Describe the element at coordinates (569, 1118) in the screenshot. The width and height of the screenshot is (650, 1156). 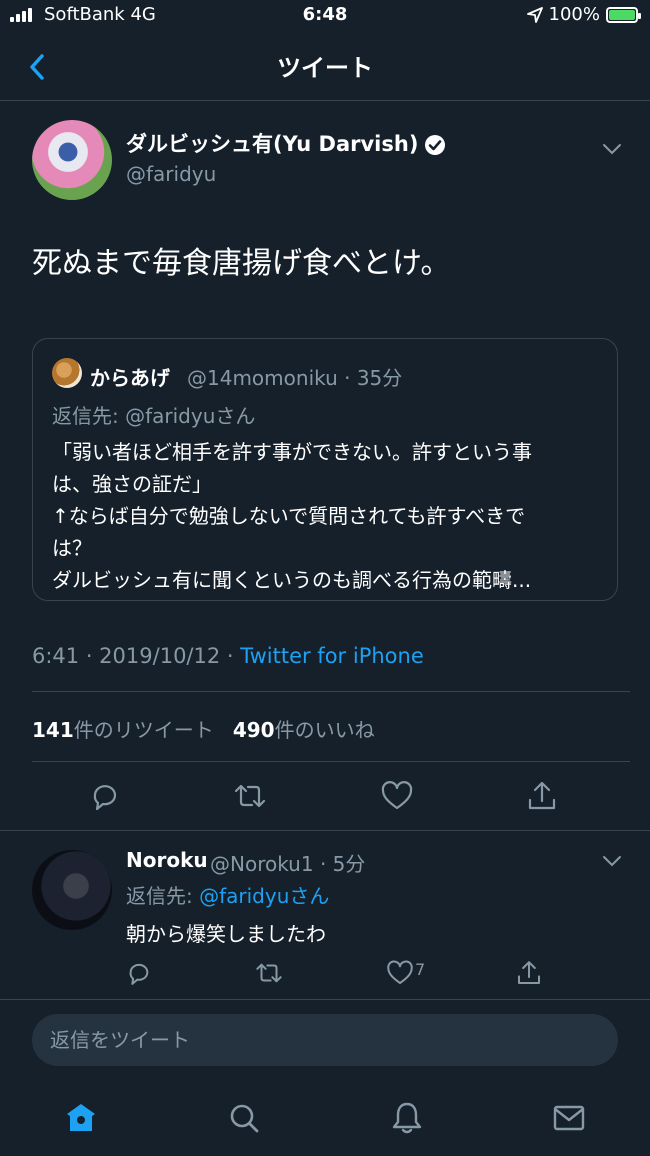
I see `messages-icon` at that location.